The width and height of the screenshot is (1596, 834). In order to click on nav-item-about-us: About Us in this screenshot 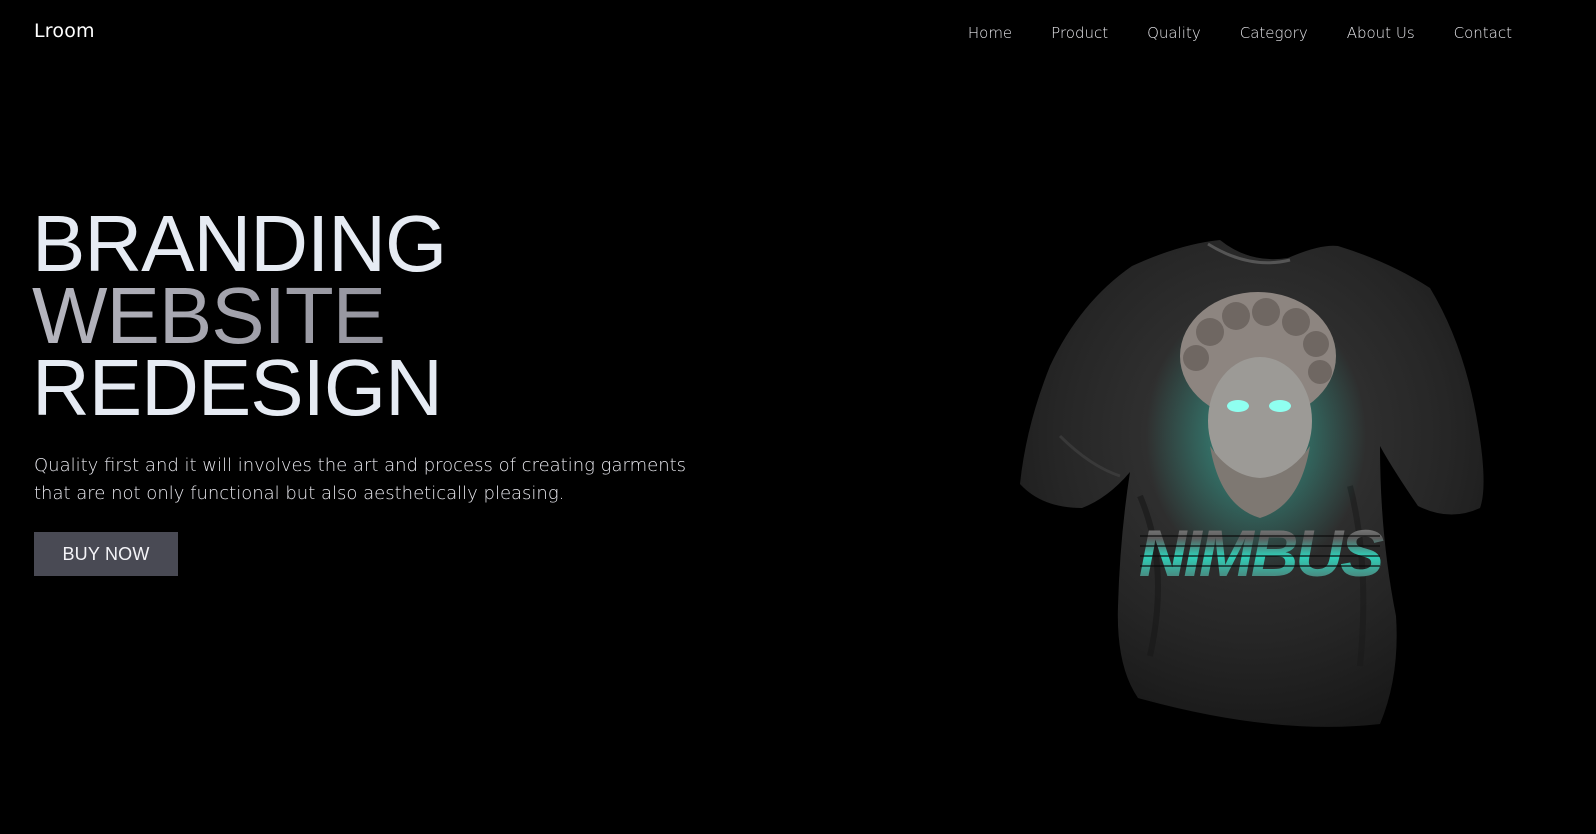, I will do `click(1381, 33)`.